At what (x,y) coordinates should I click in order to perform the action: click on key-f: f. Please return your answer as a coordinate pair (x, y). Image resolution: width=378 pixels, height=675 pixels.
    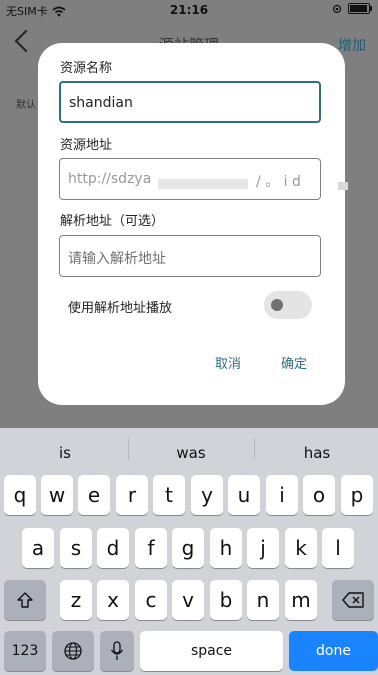
    Looking at the image, I should click on (151, 548).